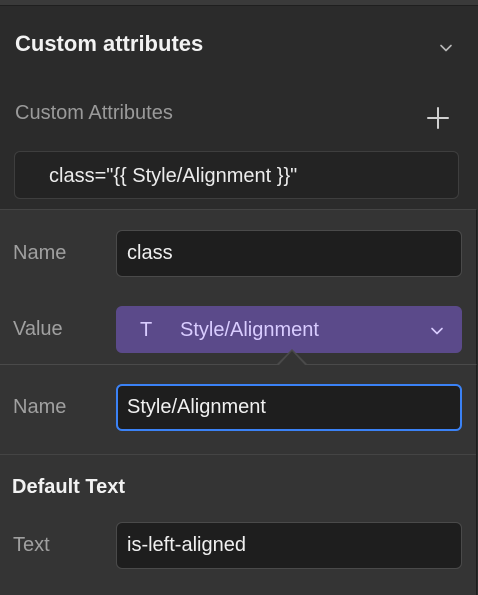  What do you see at coordinates (196, 407) in the screenshot?
I see `variable-name-value: Style/Alignment` at bounding box center [196, 407].